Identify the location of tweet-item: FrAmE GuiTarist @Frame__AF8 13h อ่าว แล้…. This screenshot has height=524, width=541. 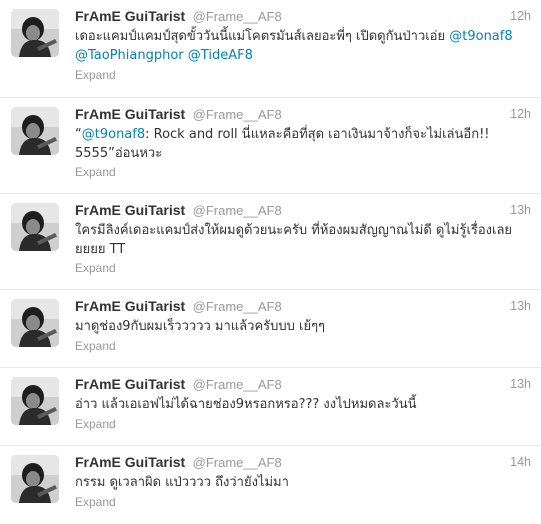
(270, 407).